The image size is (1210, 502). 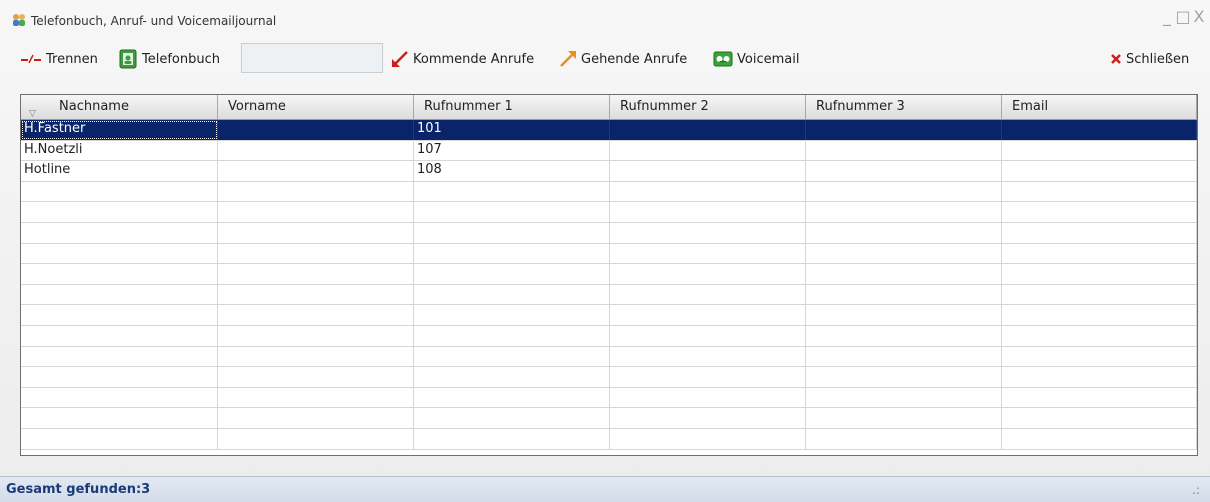 What do you see at coordinates (119, 107) in the screenshot?
I see `column-header-nachname: ▽ Nachname` at bounding box center [119, 107].